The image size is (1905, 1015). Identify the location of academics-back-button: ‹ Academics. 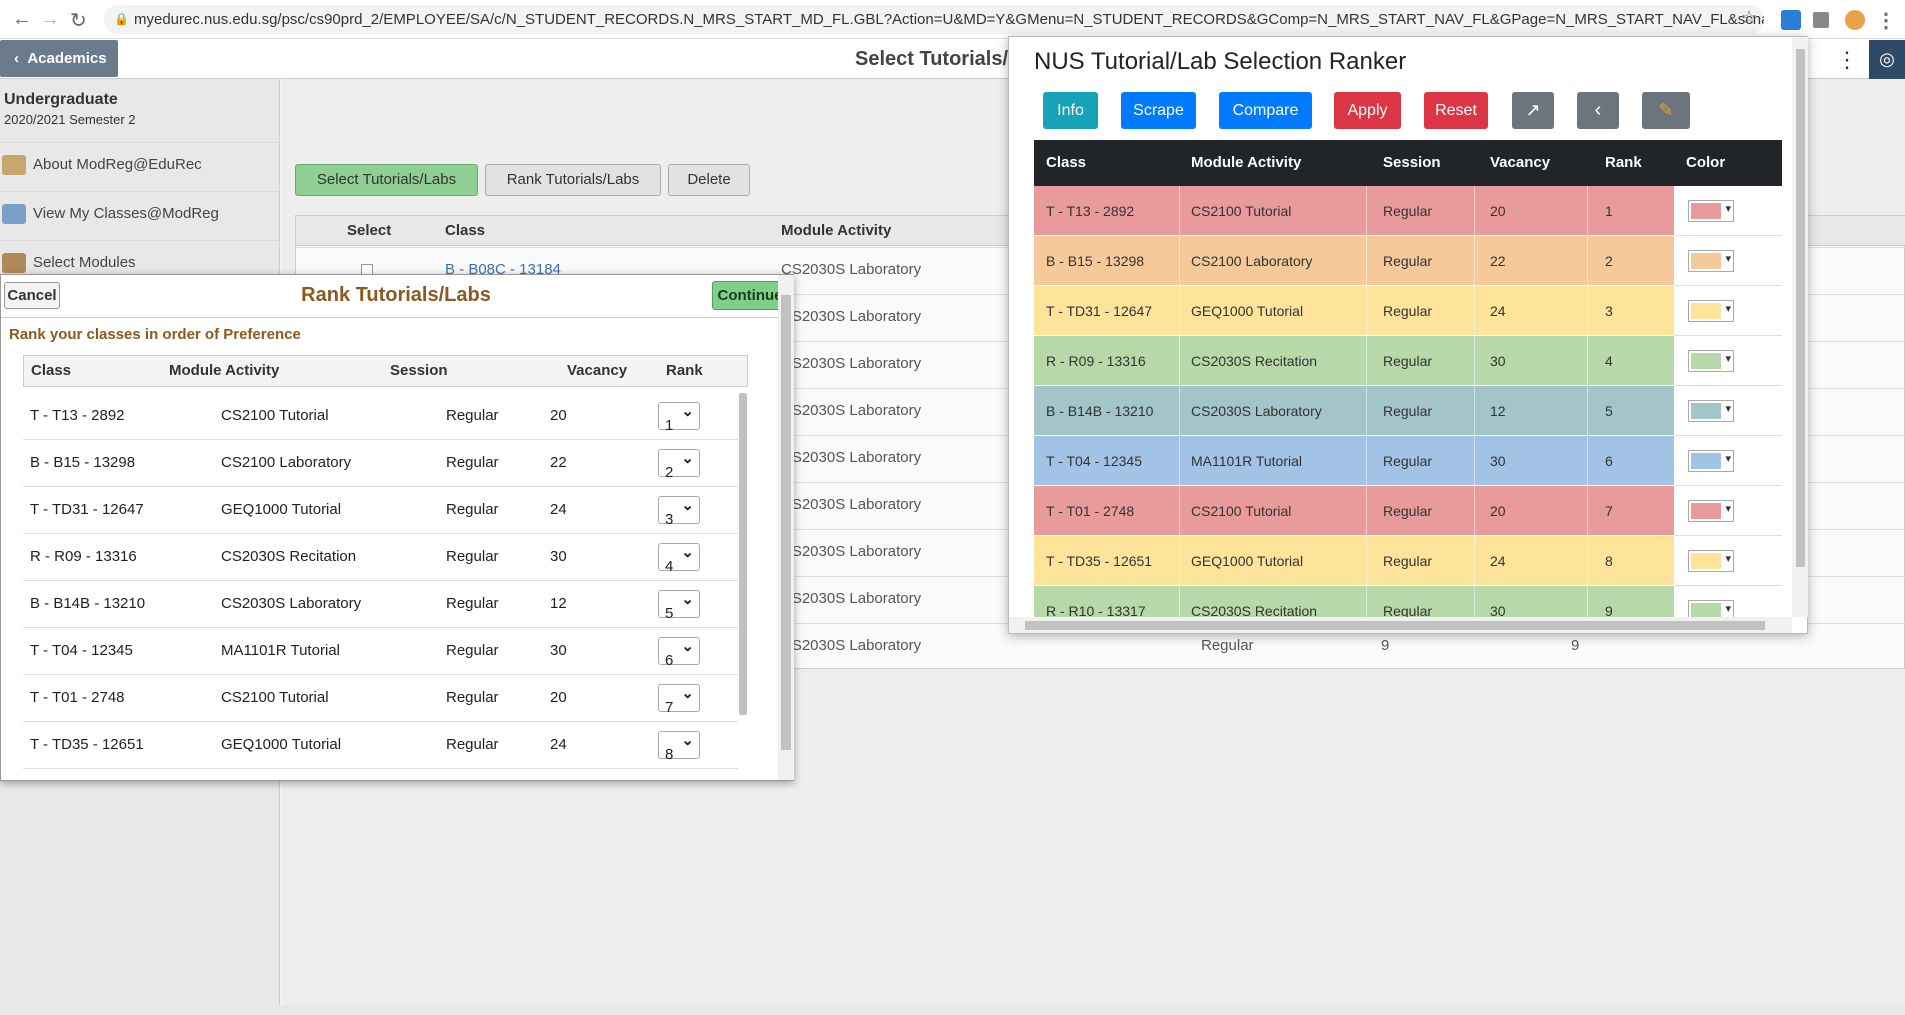
(59, 58).